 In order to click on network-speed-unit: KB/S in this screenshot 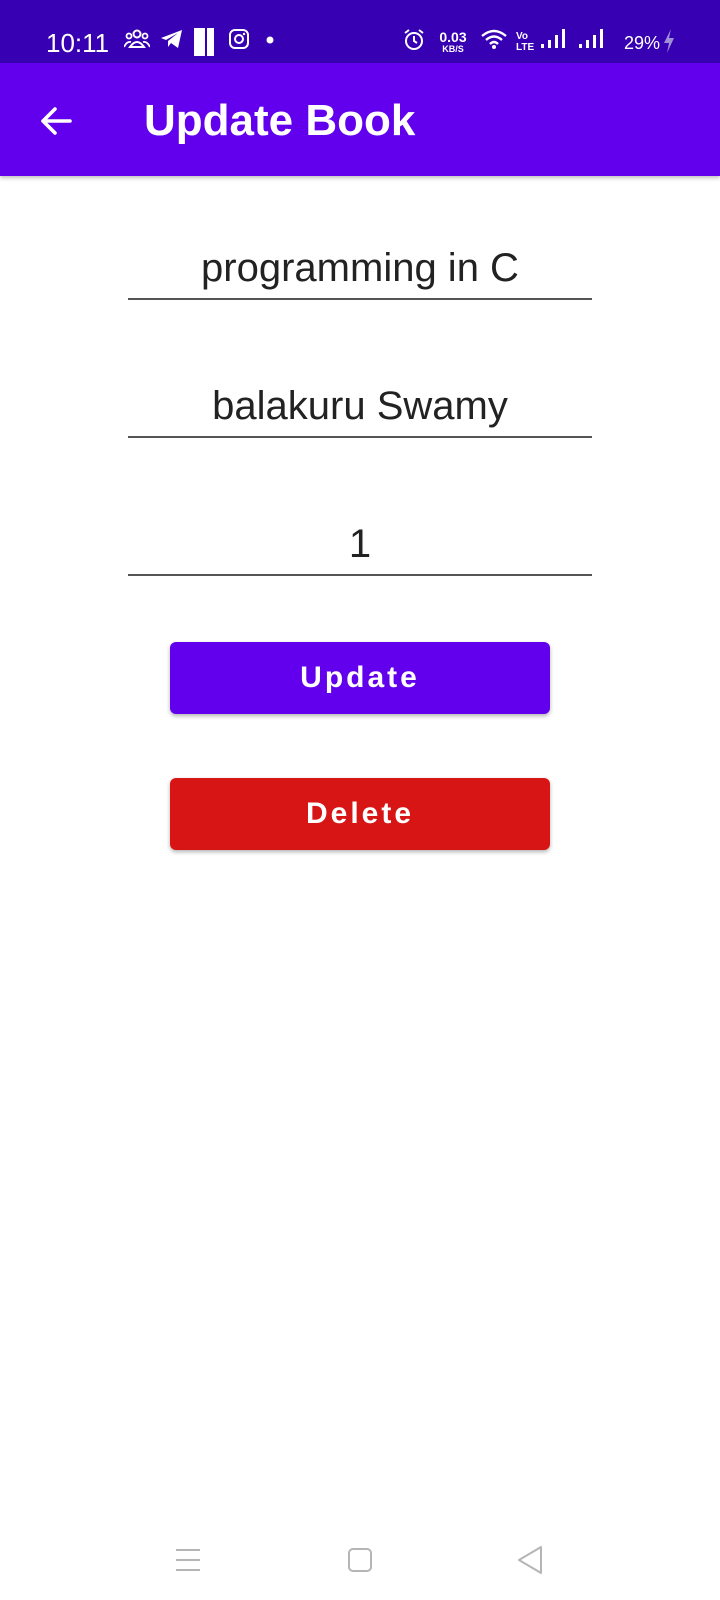, I will do `click(453, 49)`.